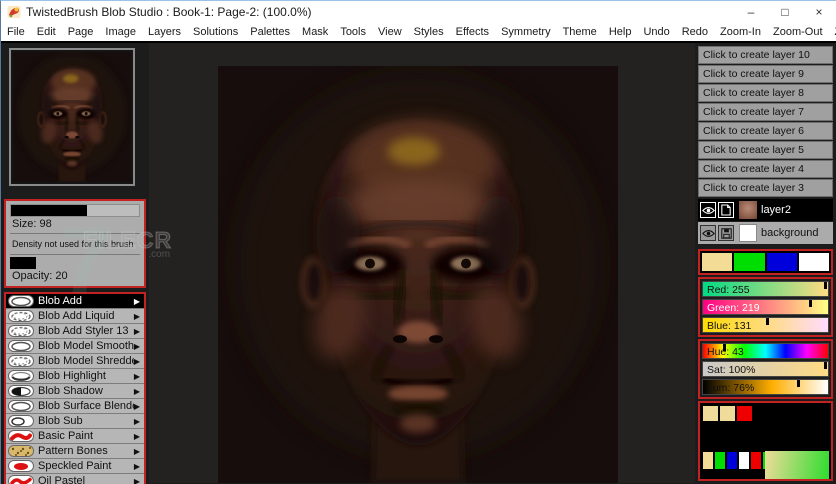  Describe the element at coordinates (75, 316) in the screenshot. I see `brush-item-blob-add-liquid: Blob Add Liquid ▶` at that location.